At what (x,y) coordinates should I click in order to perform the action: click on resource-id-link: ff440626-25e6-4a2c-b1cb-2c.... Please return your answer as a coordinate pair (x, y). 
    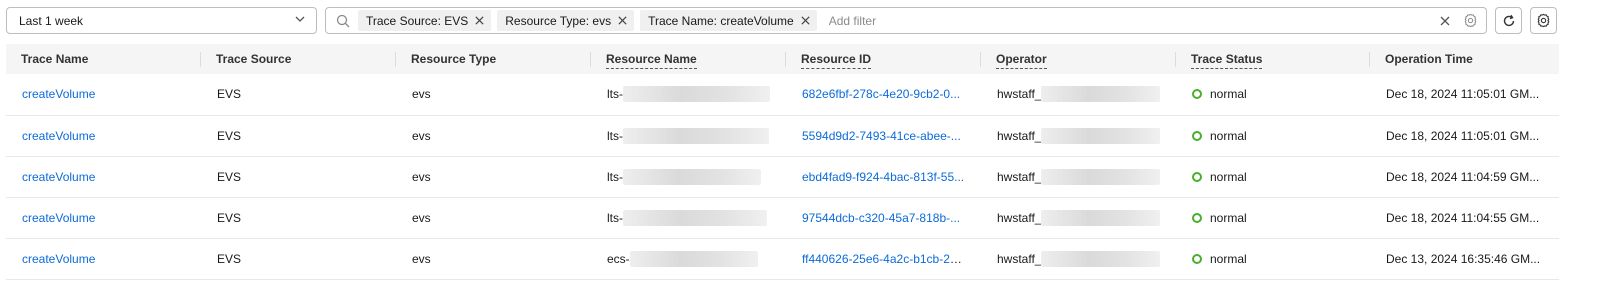
    Looking at the image, I should click on (884, 259).